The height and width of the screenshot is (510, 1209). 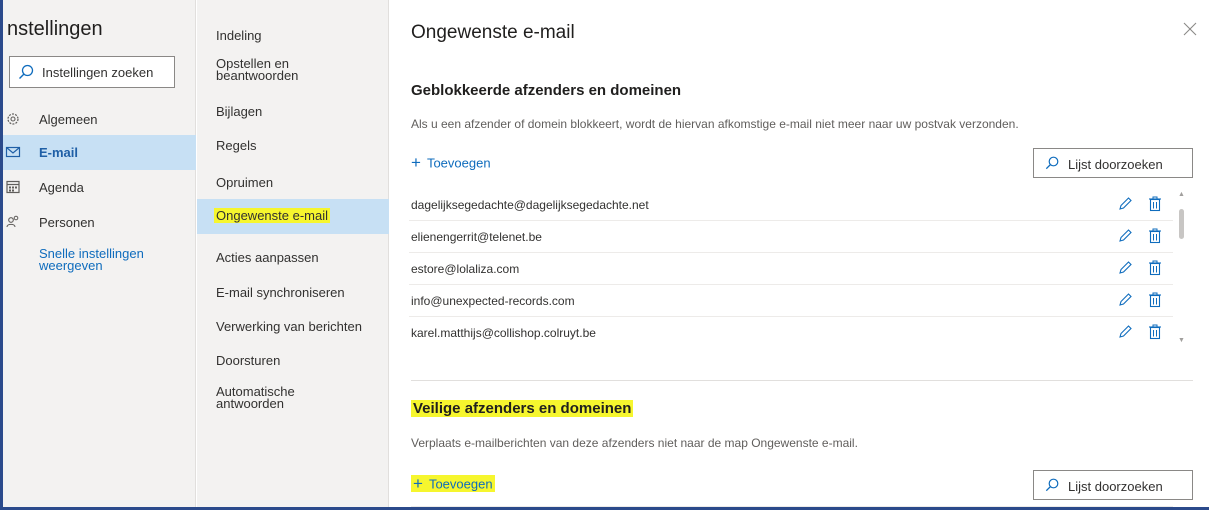 I want to click on list-item: karel.matthijs@collishop.colruyt.be, so click(x=791, y=333).